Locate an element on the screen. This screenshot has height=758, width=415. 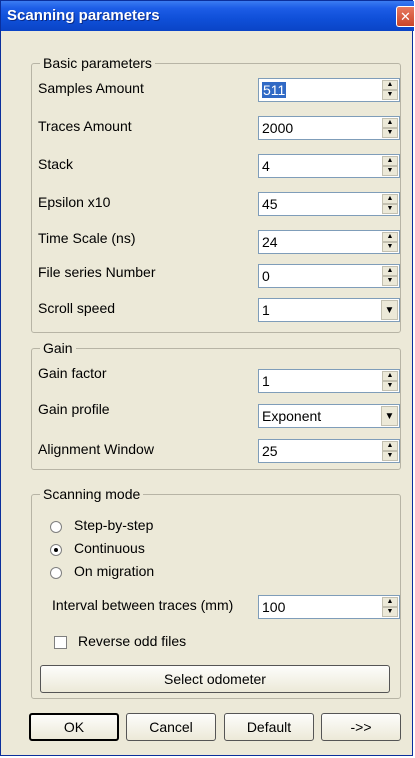
file-series-spinbox: 0 ▲ ▼ is located at coordinates (329, 276).